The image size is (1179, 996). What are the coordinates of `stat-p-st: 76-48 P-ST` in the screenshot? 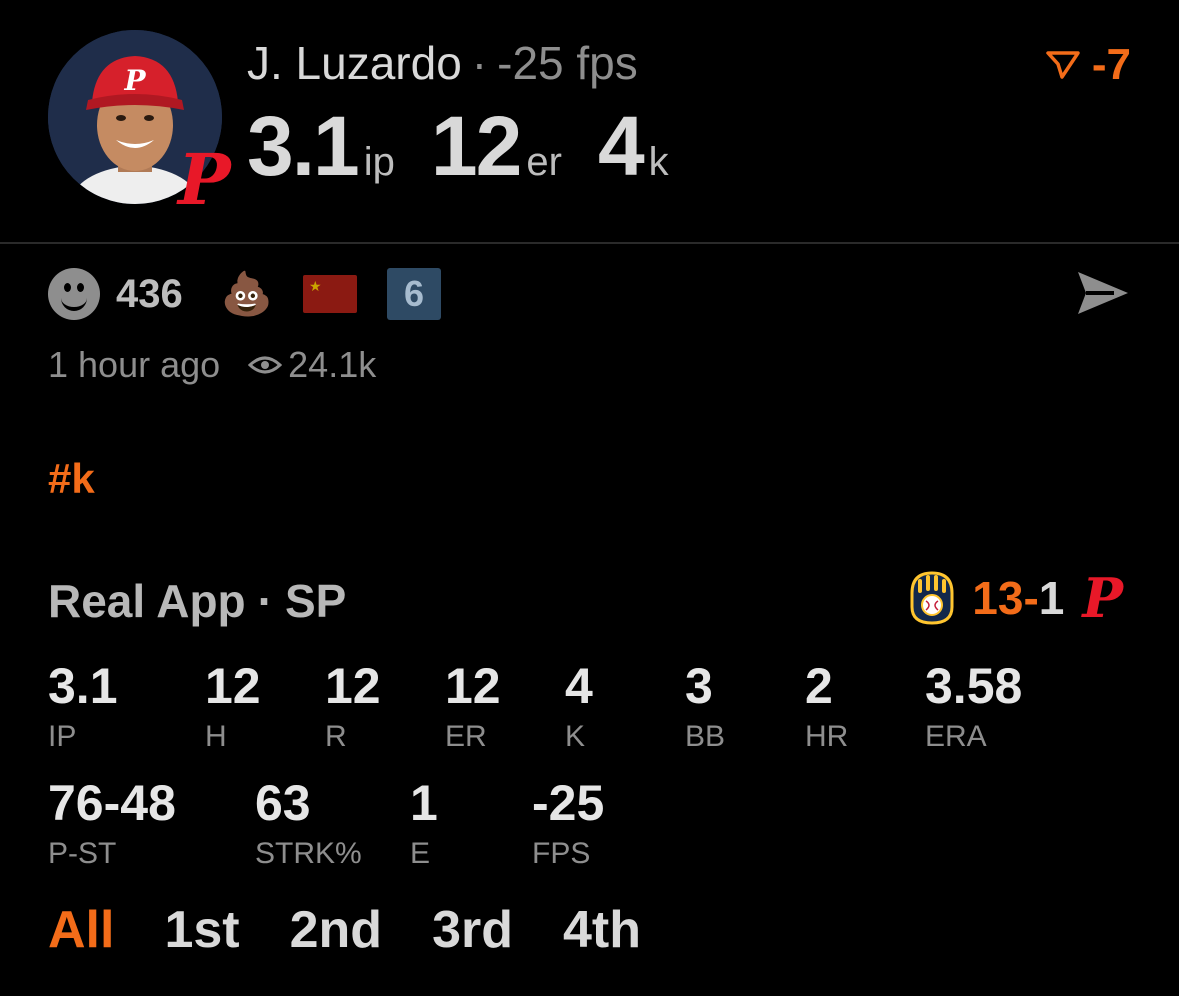 It's located at (112, 823).